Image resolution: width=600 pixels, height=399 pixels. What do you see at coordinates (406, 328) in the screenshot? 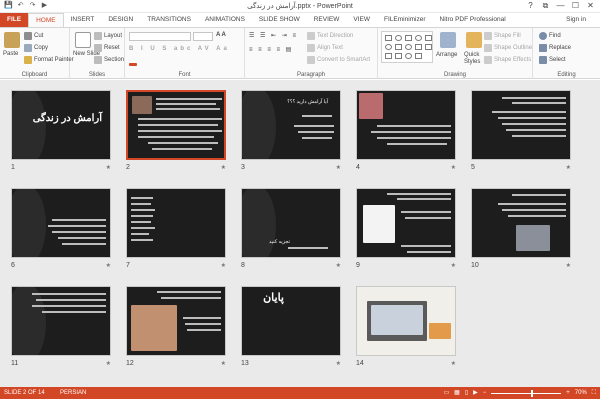
I see `slide-thumbnail-14: 14 ★` at bounding box center [406, 328].